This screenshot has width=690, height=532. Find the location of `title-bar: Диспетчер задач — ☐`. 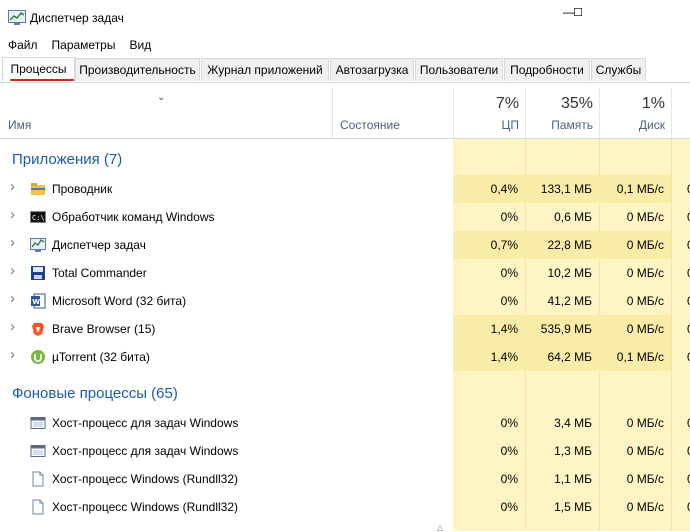

title-bar: Диспетчер задач — ☐ is located at coordinates (345, 17).